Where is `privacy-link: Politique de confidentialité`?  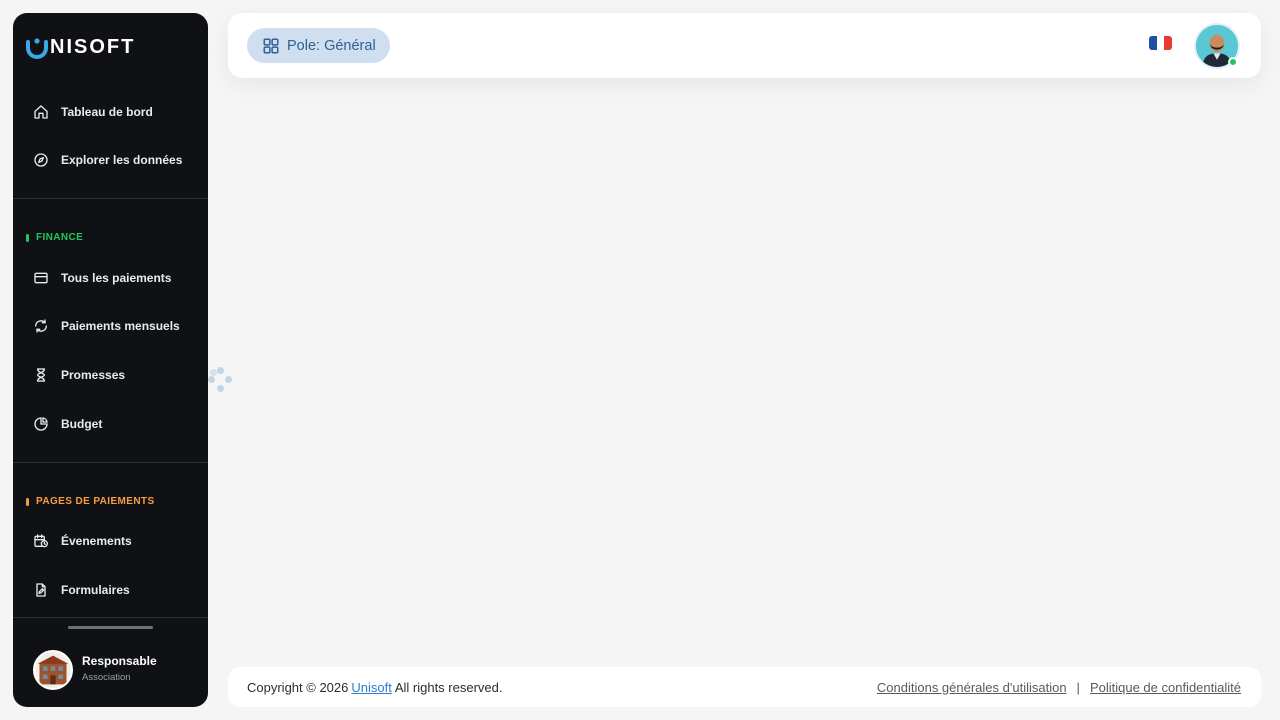
privacy-link: Politique de confidentialité is located at coordinates (1165, 687).